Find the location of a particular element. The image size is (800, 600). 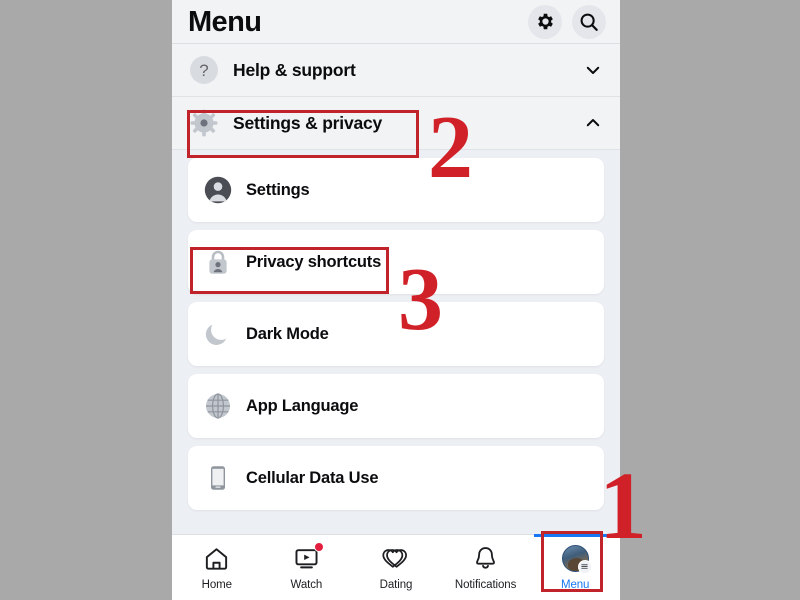

hamburger-menu-icon is located at coordinates (584, 566).